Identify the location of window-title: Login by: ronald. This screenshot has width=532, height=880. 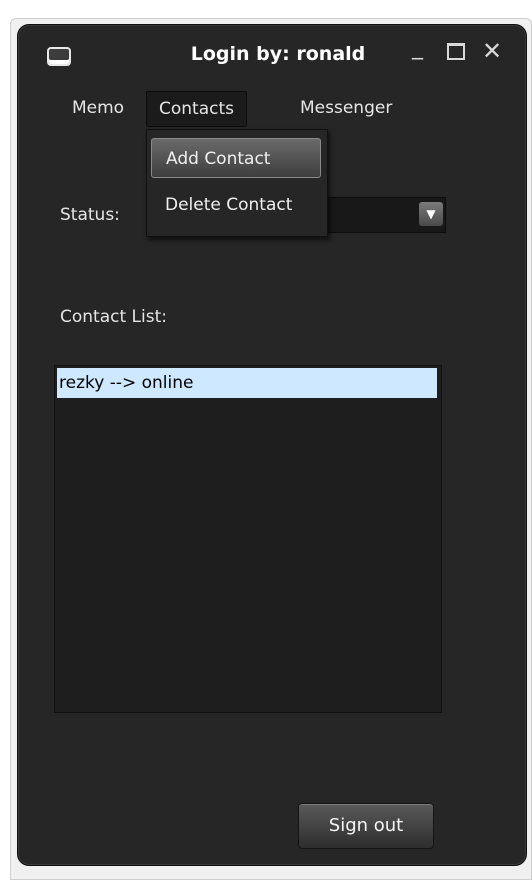
(278, 54).